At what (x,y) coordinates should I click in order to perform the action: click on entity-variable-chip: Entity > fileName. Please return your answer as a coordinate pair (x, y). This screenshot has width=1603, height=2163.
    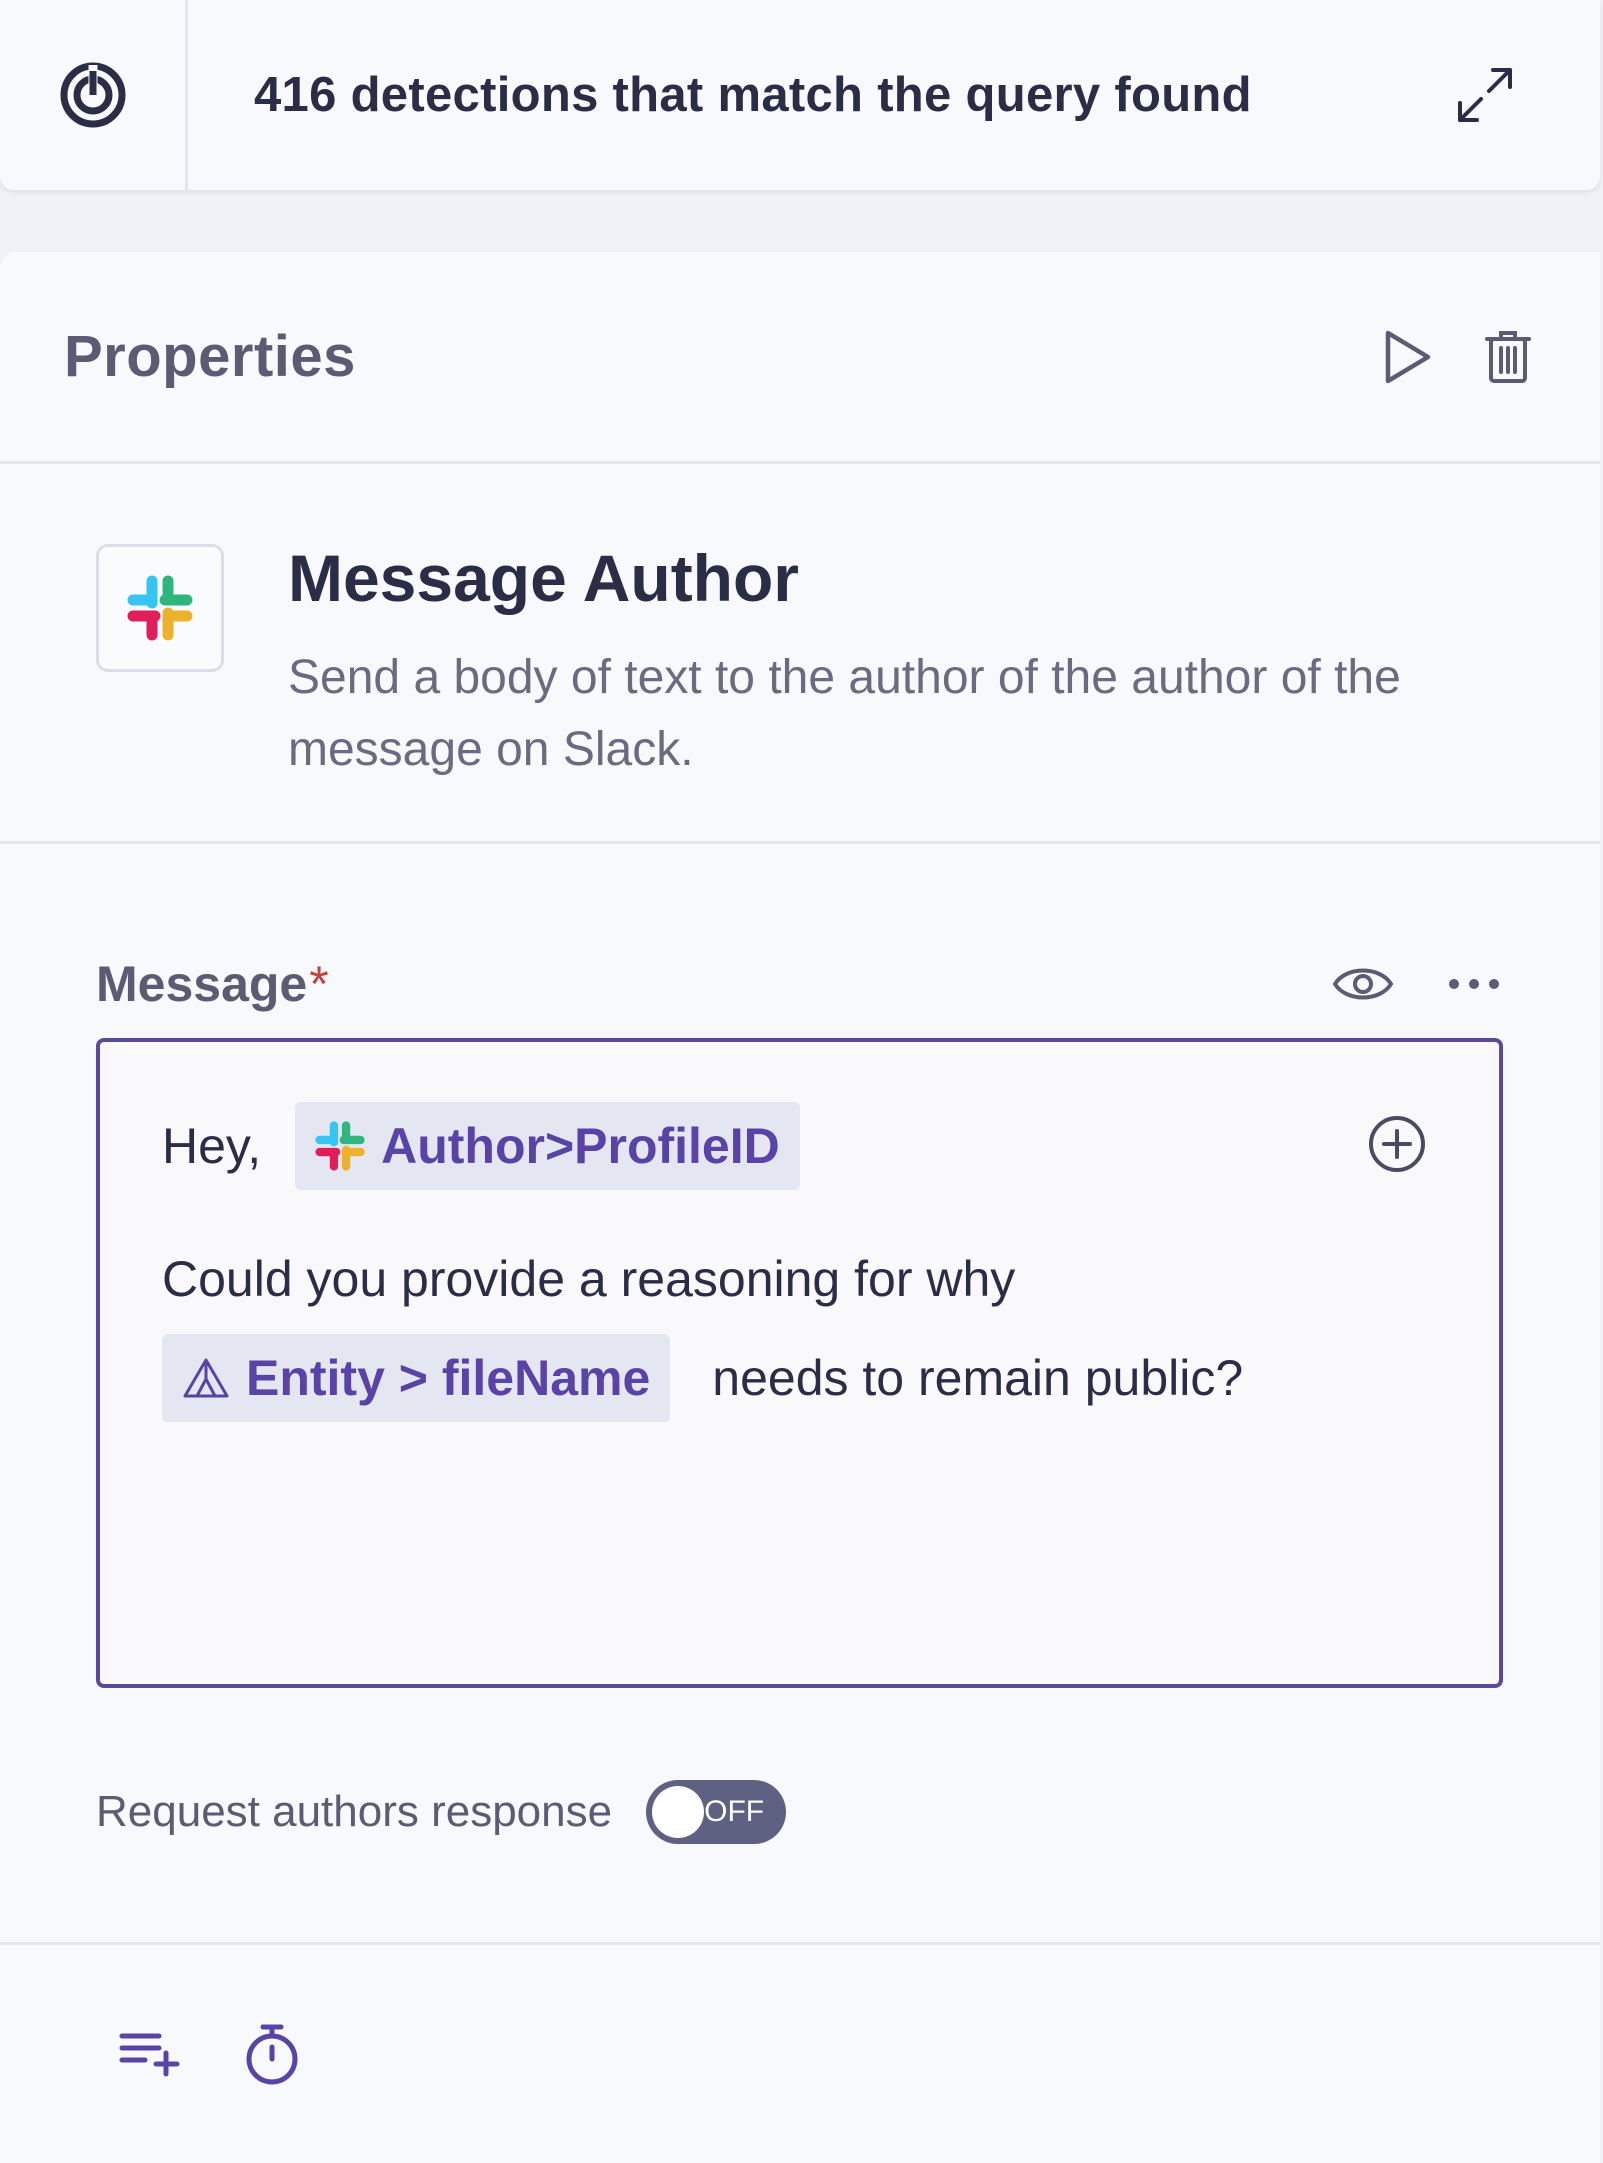
    Looking at the image, I should click on (416, 1378).